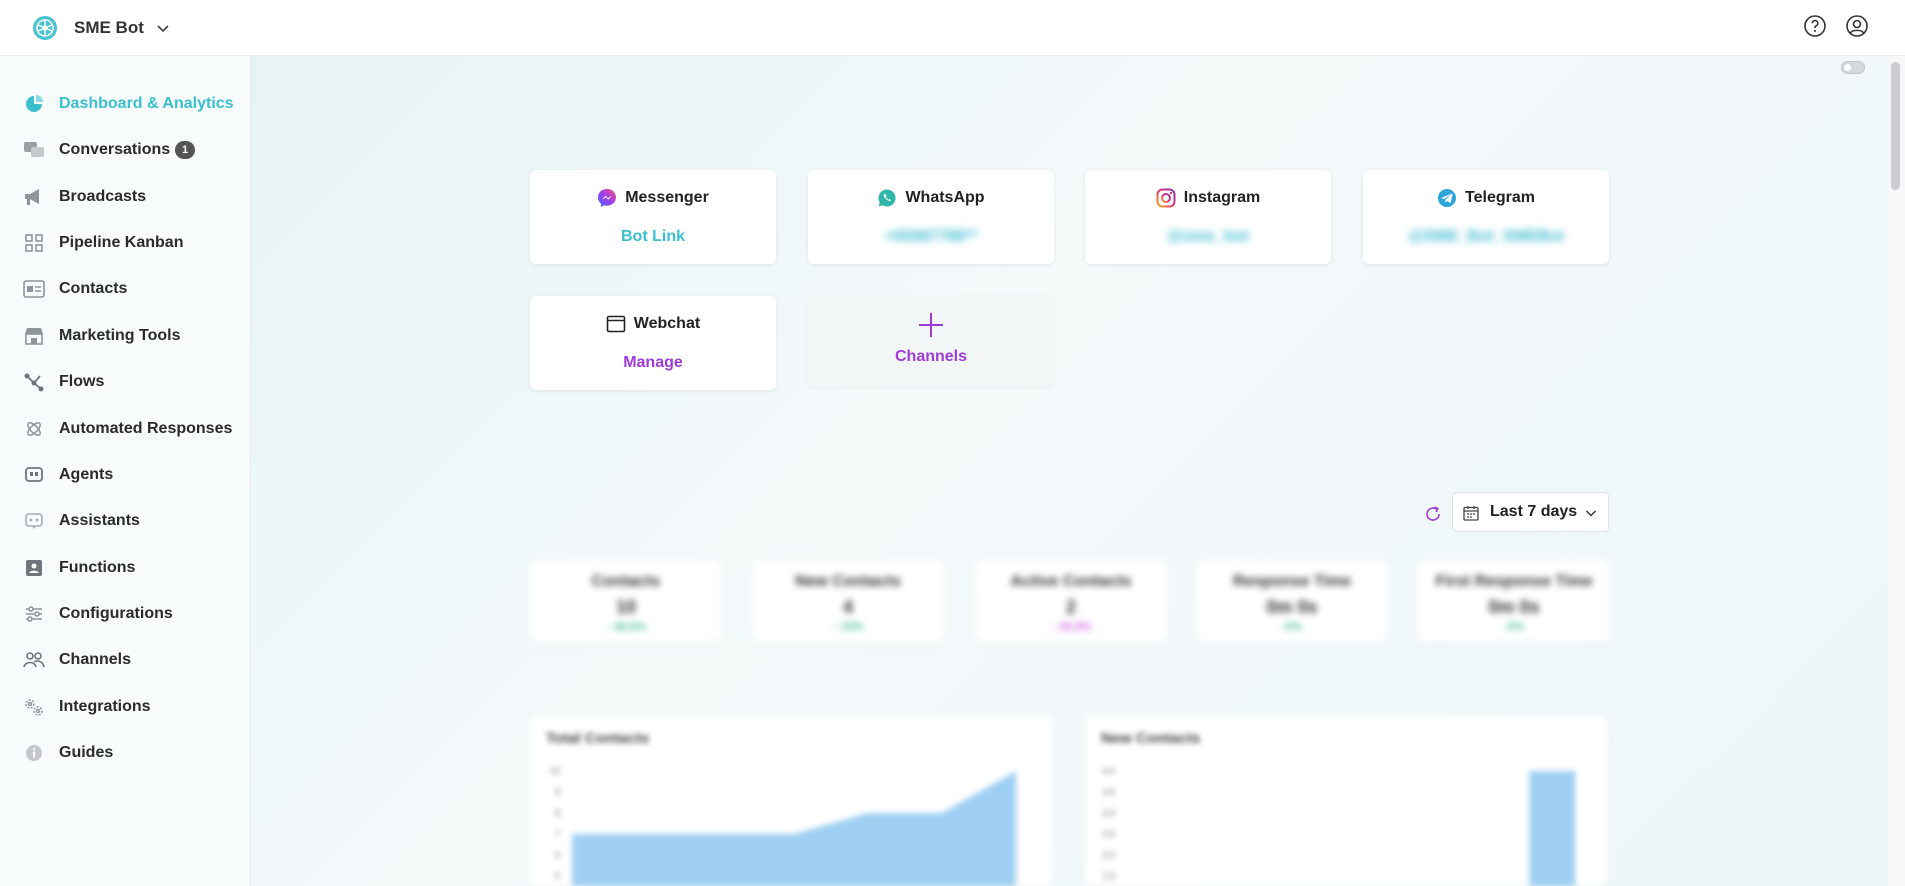  What do you see at coordinates (1166, 198) in the screenshot?
I see `instagram-icon` at bounding box center [1166, 198].